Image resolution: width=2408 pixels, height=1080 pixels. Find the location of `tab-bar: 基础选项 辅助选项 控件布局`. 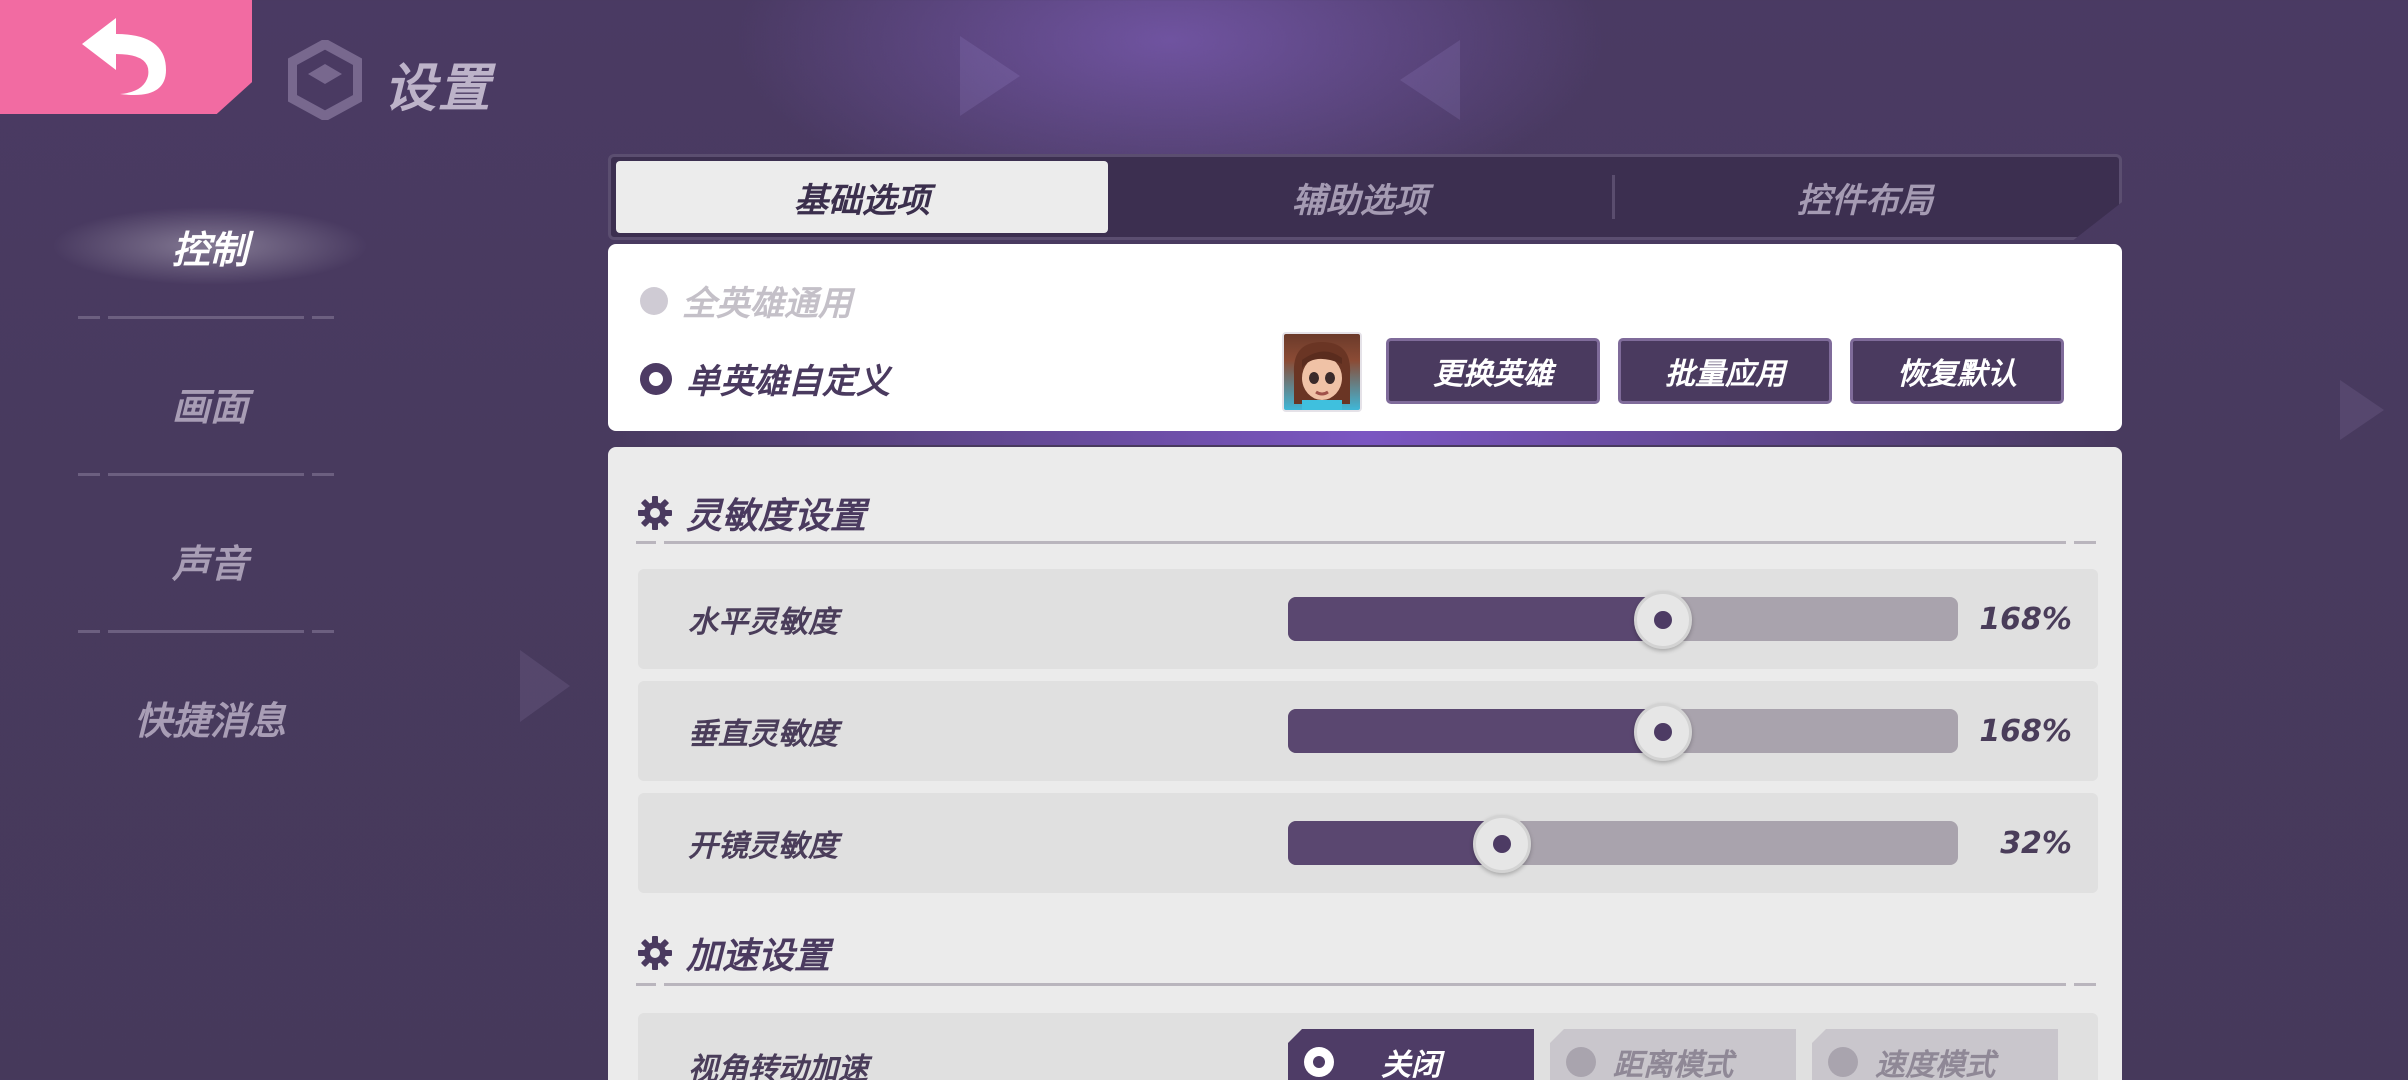

tab-bar: 基础选项 辅助选项 控件布局 is located at coordinates (1365, 197).